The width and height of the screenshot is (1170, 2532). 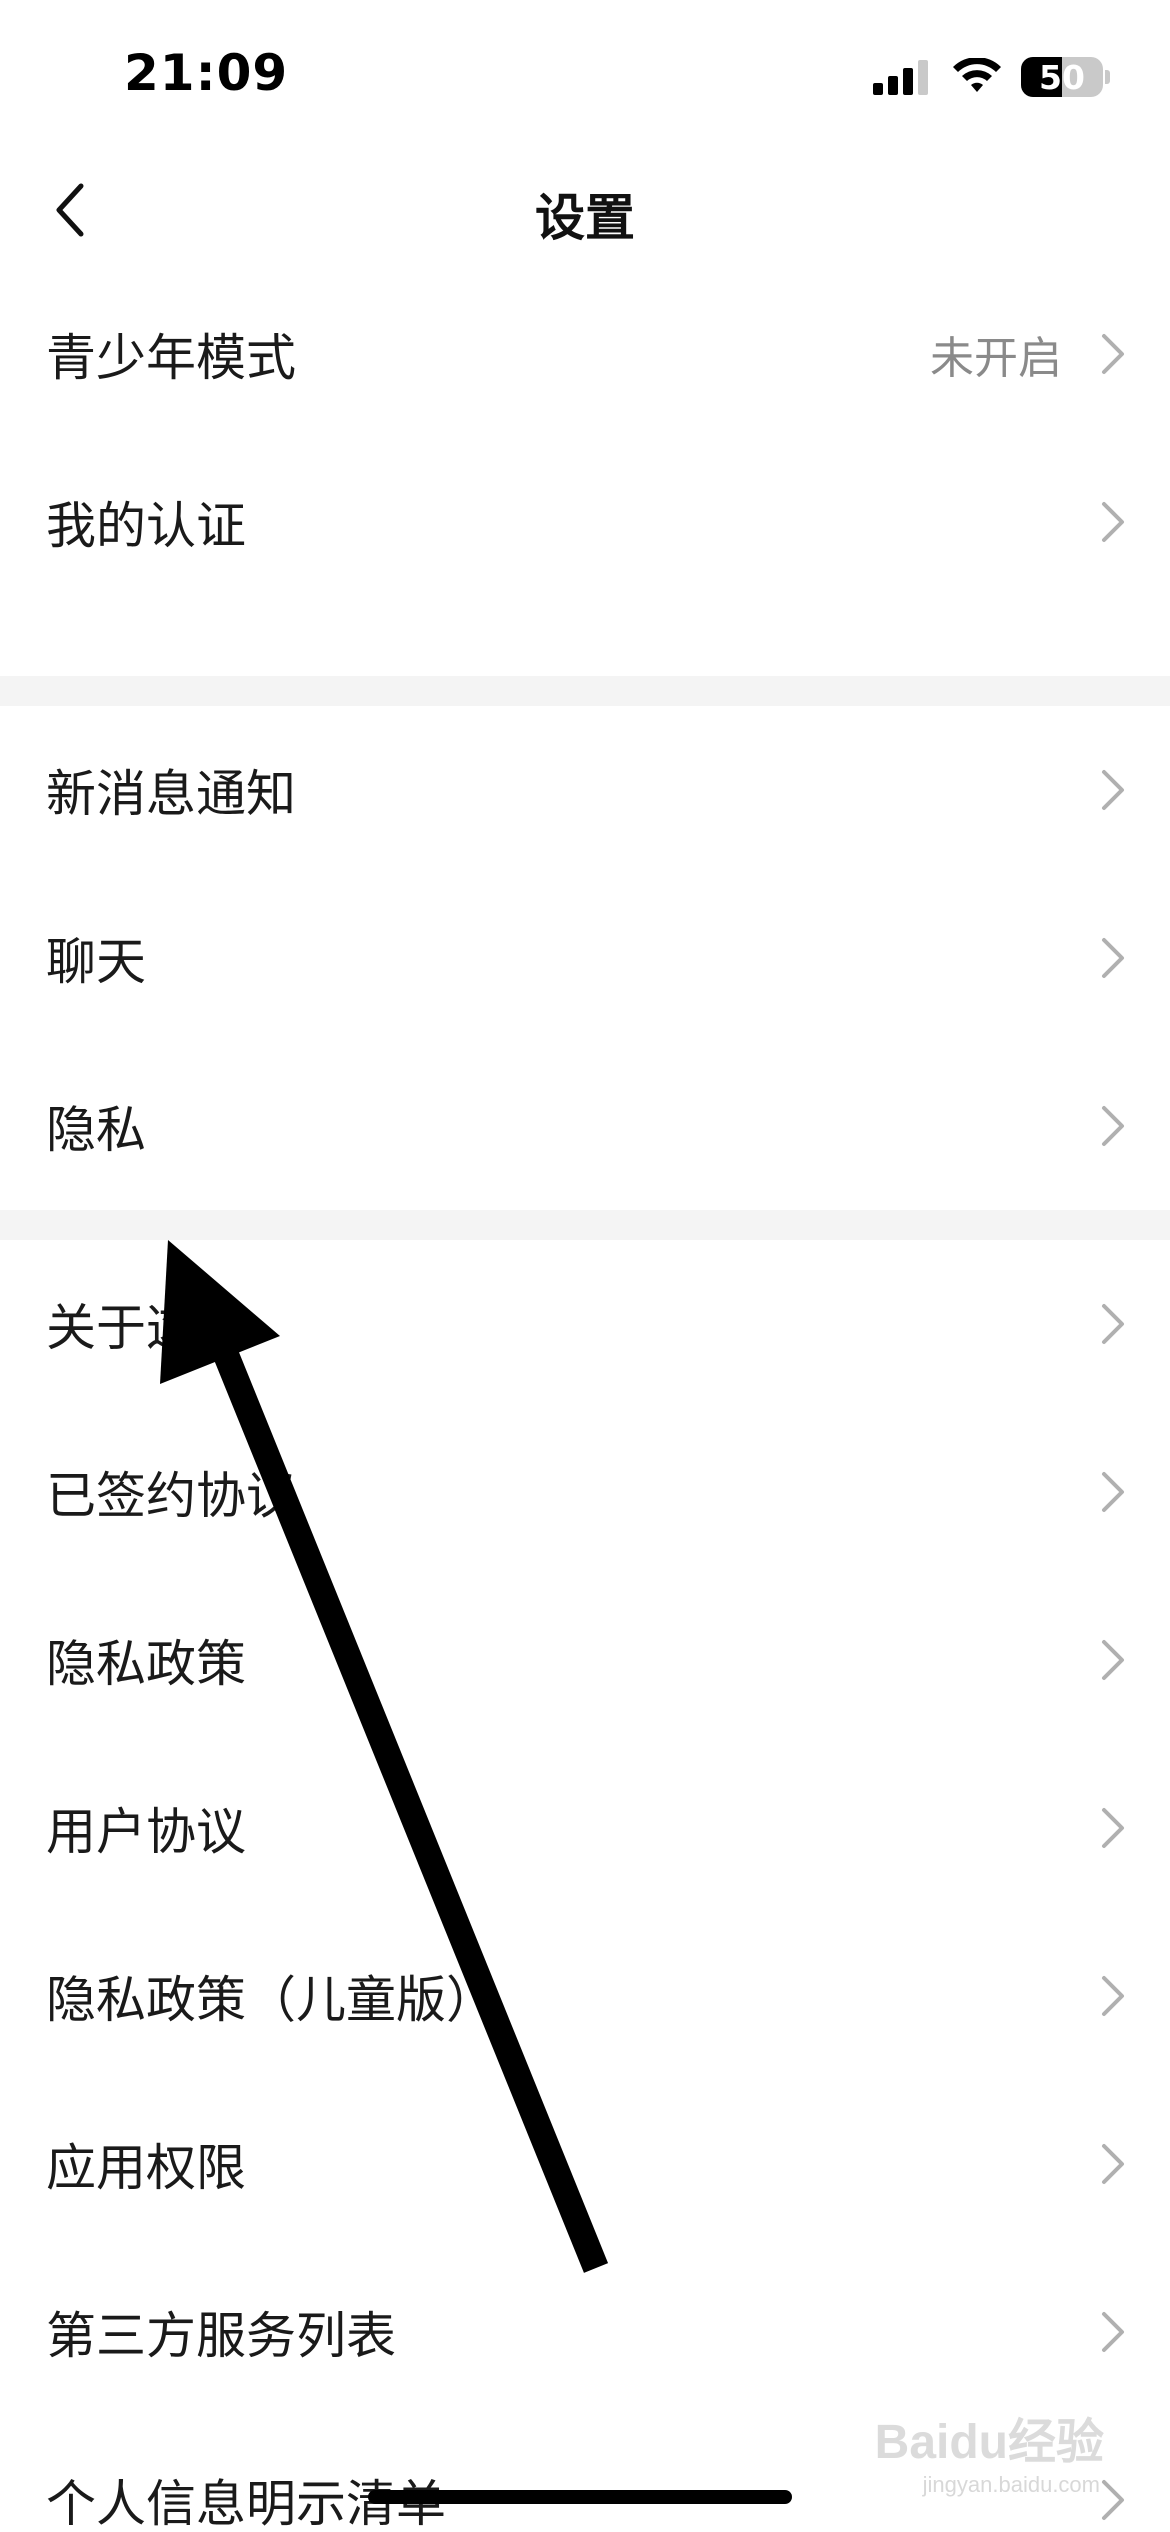 I want to click on battery-percent: 50, so click(x=1062, y=77).